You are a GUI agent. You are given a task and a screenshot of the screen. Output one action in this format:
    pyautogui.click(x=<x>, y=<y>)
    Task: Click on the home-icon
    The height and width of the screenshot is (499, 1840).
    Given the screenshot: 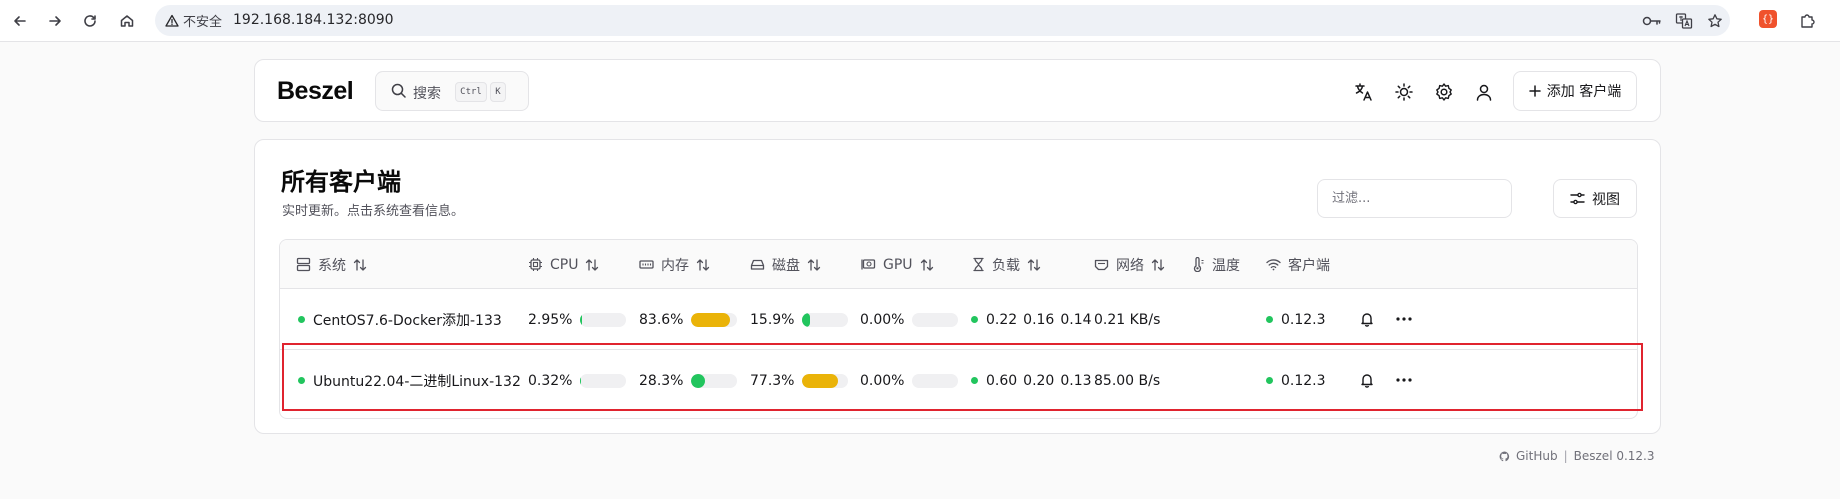 What is the action you would take?
    pyautogui.click(x=127, y=21)
    